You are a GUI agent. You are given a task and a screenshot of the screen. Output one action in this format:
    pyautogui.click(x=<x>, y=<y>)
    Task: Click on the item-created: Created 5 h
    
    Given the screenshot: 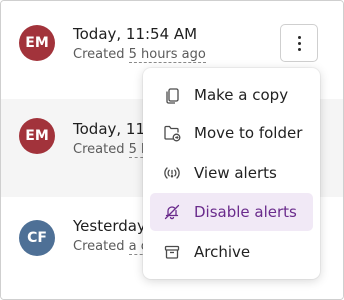 What is the action you would take?
    pyautogui.click(x=111, y=150)
    